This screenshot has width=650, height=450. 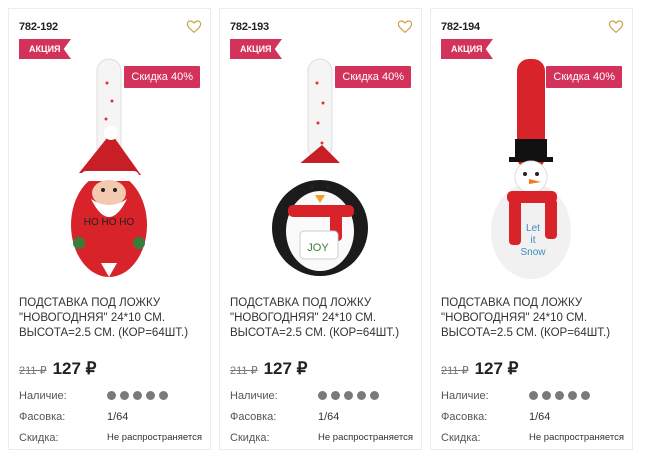 I want to click on product-sku: 782-194, so click(x=460, y=27).